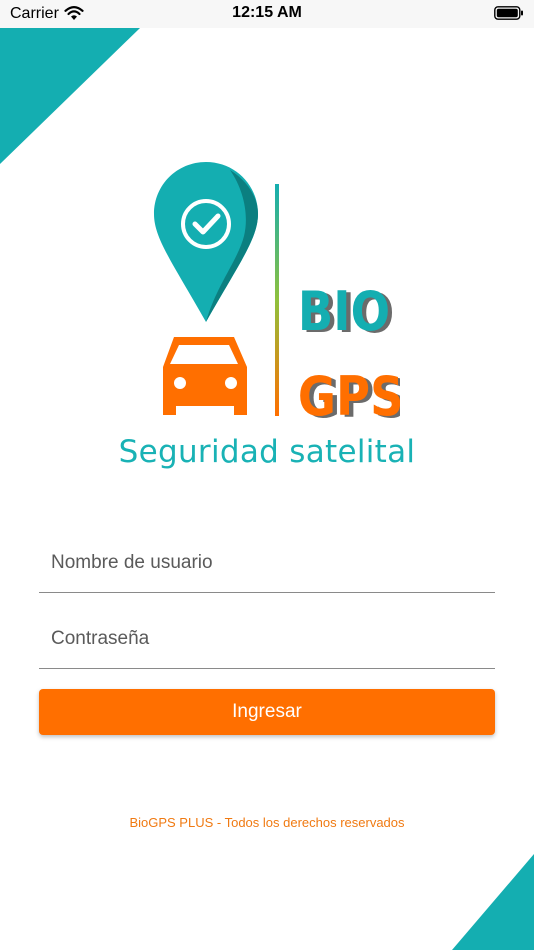 The height and width of the screenshot is (950, 534). What do you see at coordinates (344, 311) in the screenshot?
I see `brand-line1: BIO` at bounding box center [344, 311].